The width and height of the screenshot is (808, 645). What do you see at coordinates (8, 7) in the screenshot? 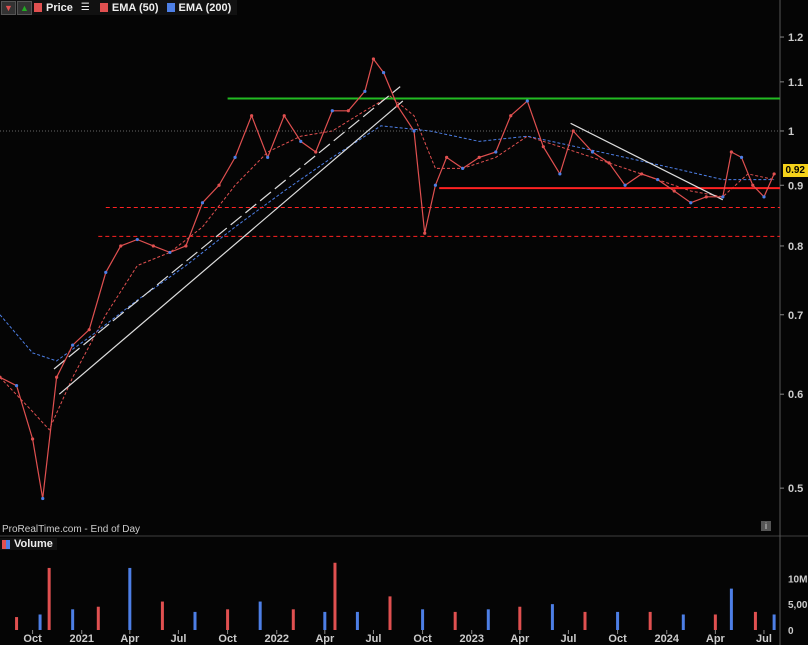
I see `price-down-icon: ▼` at bounding box center [8, 7].